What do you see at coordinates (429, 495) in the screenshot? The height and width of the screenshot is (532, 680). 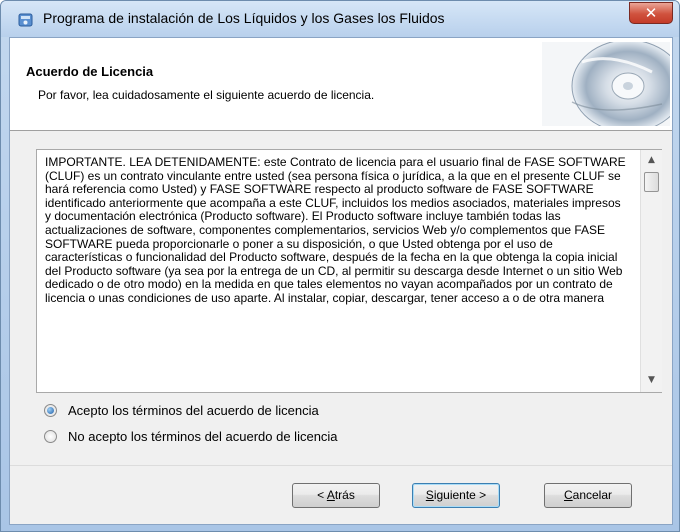 I see `next-mnemonic: S` at bounding box center [429, 495].